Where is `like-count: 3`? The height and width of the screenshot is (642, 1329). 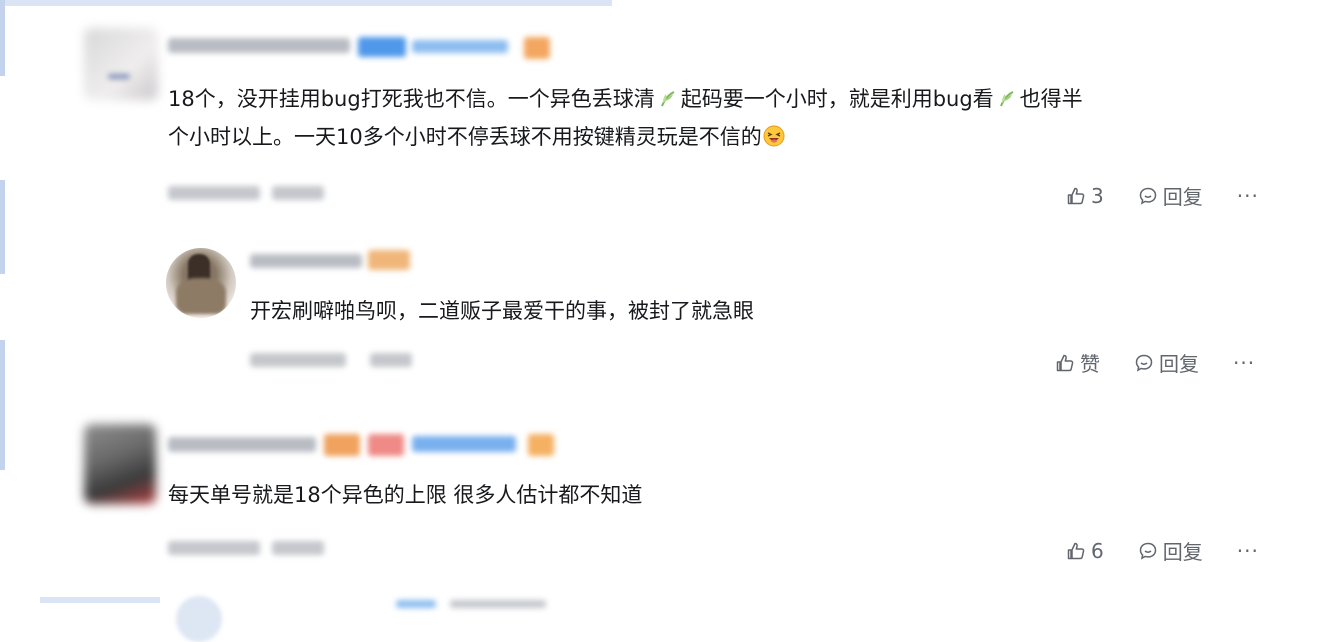 like-count: 3 is located at coordinates (1097, 195).